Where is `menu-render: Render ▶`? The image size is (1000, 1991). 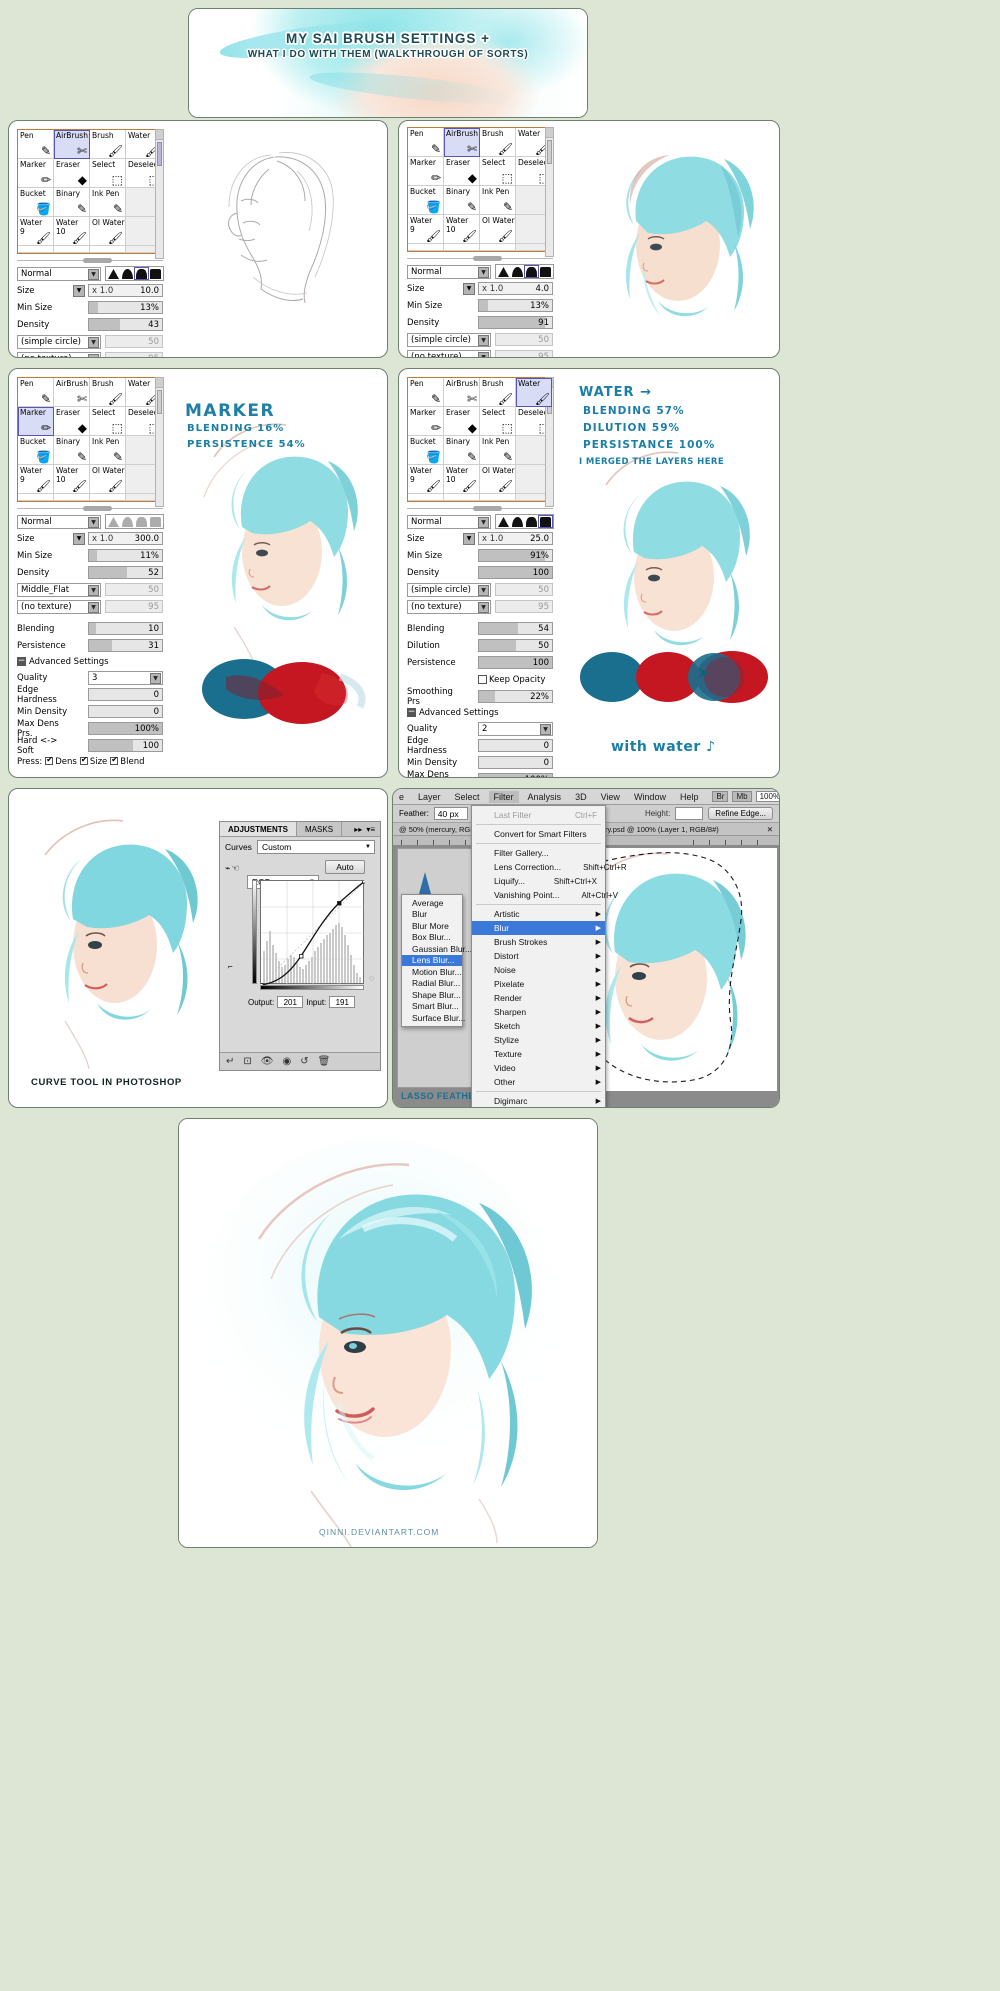
menu-render: Render ▶ is located at coordinates (538, 998).